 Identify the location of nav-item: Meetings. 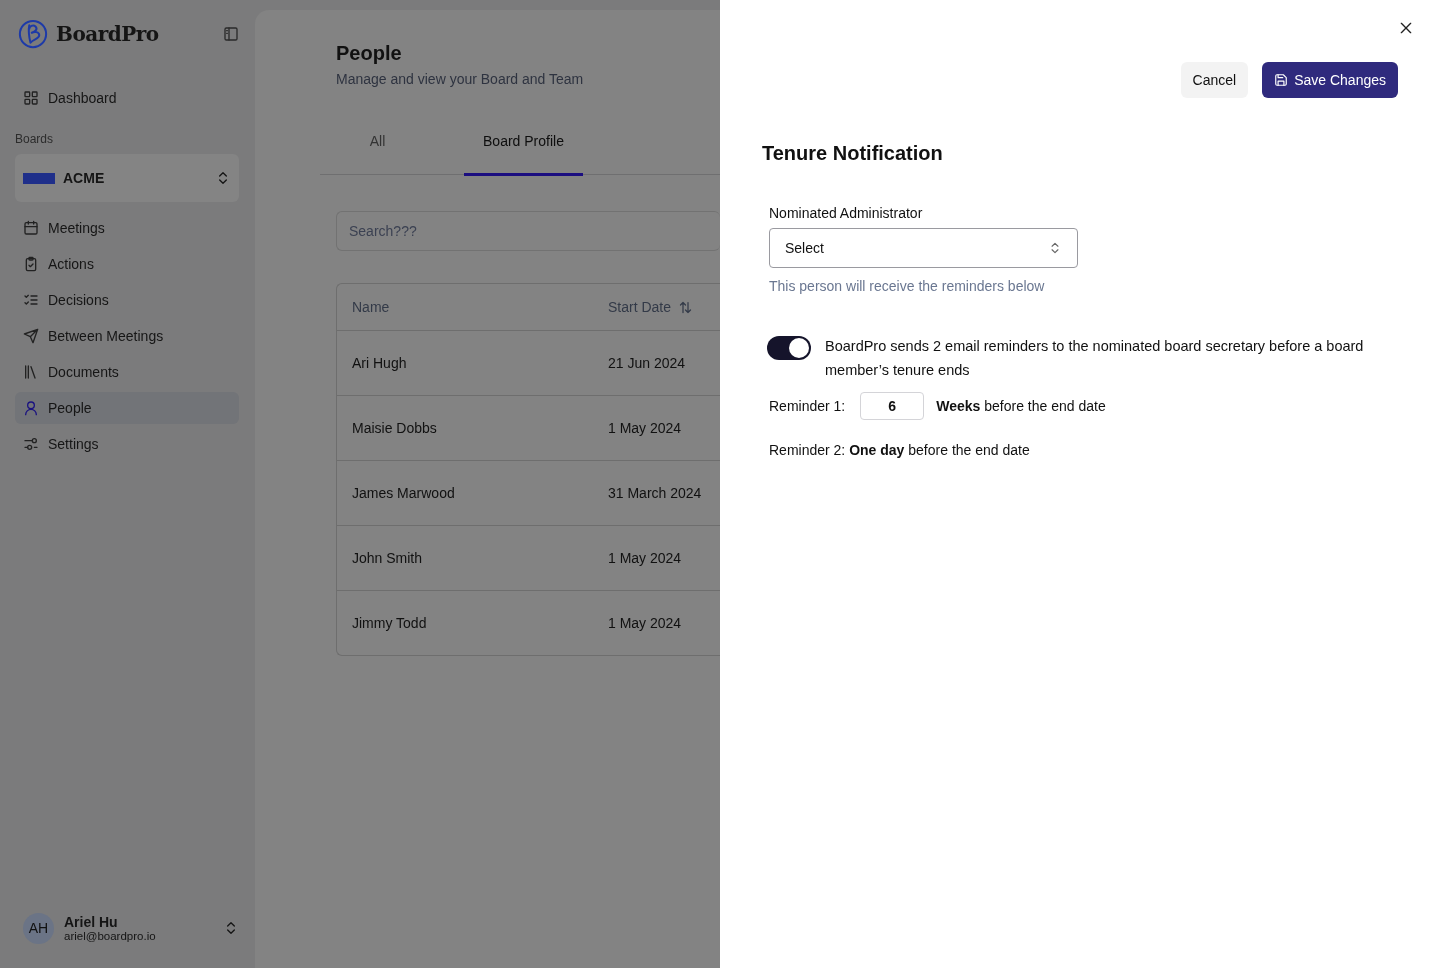
(127, 228).